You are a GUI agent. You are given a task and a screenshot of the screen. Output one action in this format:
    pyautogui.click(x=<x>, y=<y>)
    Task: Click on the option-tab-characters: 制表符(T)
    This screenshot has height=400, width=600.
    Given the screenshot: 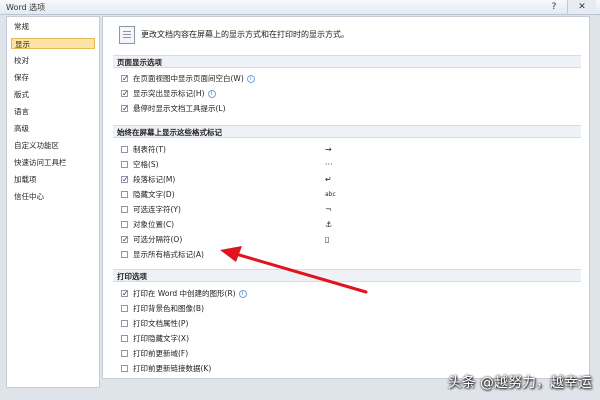 What is the action you would take?
    pyautogui.click(x=143, y=149)
    